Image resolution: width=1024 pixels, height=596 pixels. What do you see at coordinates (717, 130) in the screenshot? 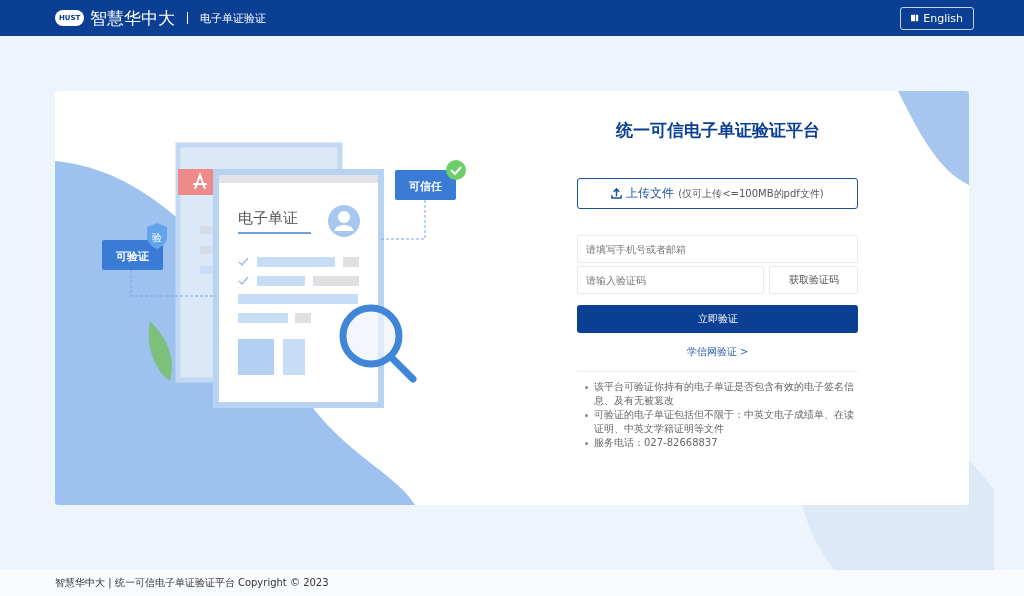
I see `platform-title: 统一可信电子单证验证平台` at bounding box center [717, 130].